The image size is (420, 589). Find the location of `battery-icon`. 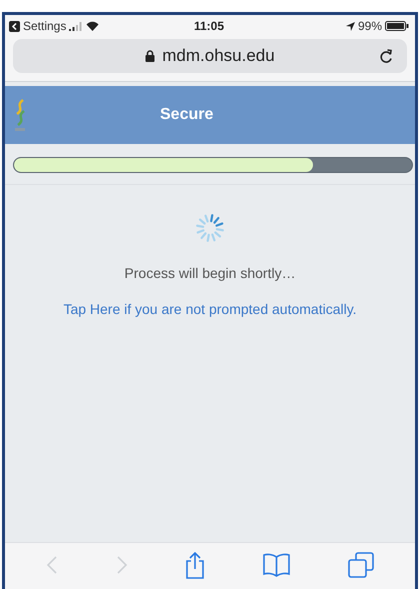

battery-icon is located at coordinates (397, 26).